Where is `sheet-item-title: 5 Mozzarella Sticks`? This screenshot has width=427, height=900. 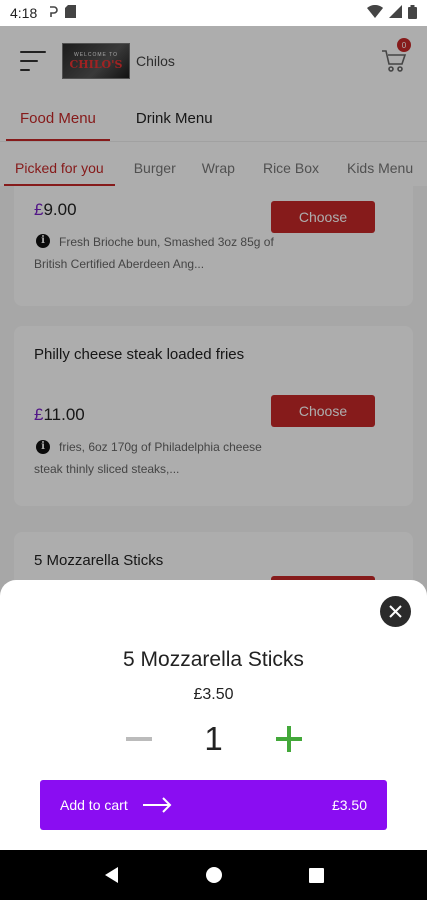 sheet-item-title: 5 Mozzarella Sticks is located at coordinates (213, 659).